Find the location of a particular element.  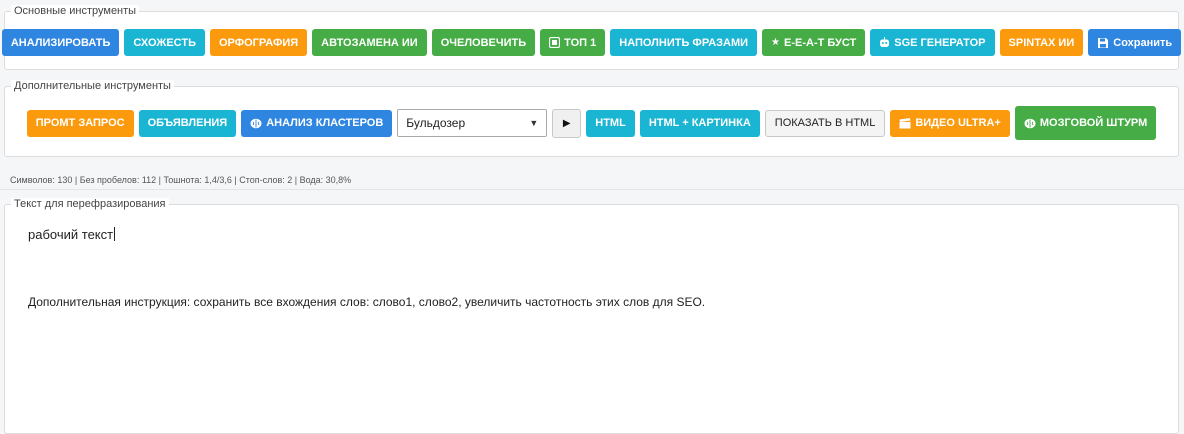

robot-icon is located at coordinates (884, 42).